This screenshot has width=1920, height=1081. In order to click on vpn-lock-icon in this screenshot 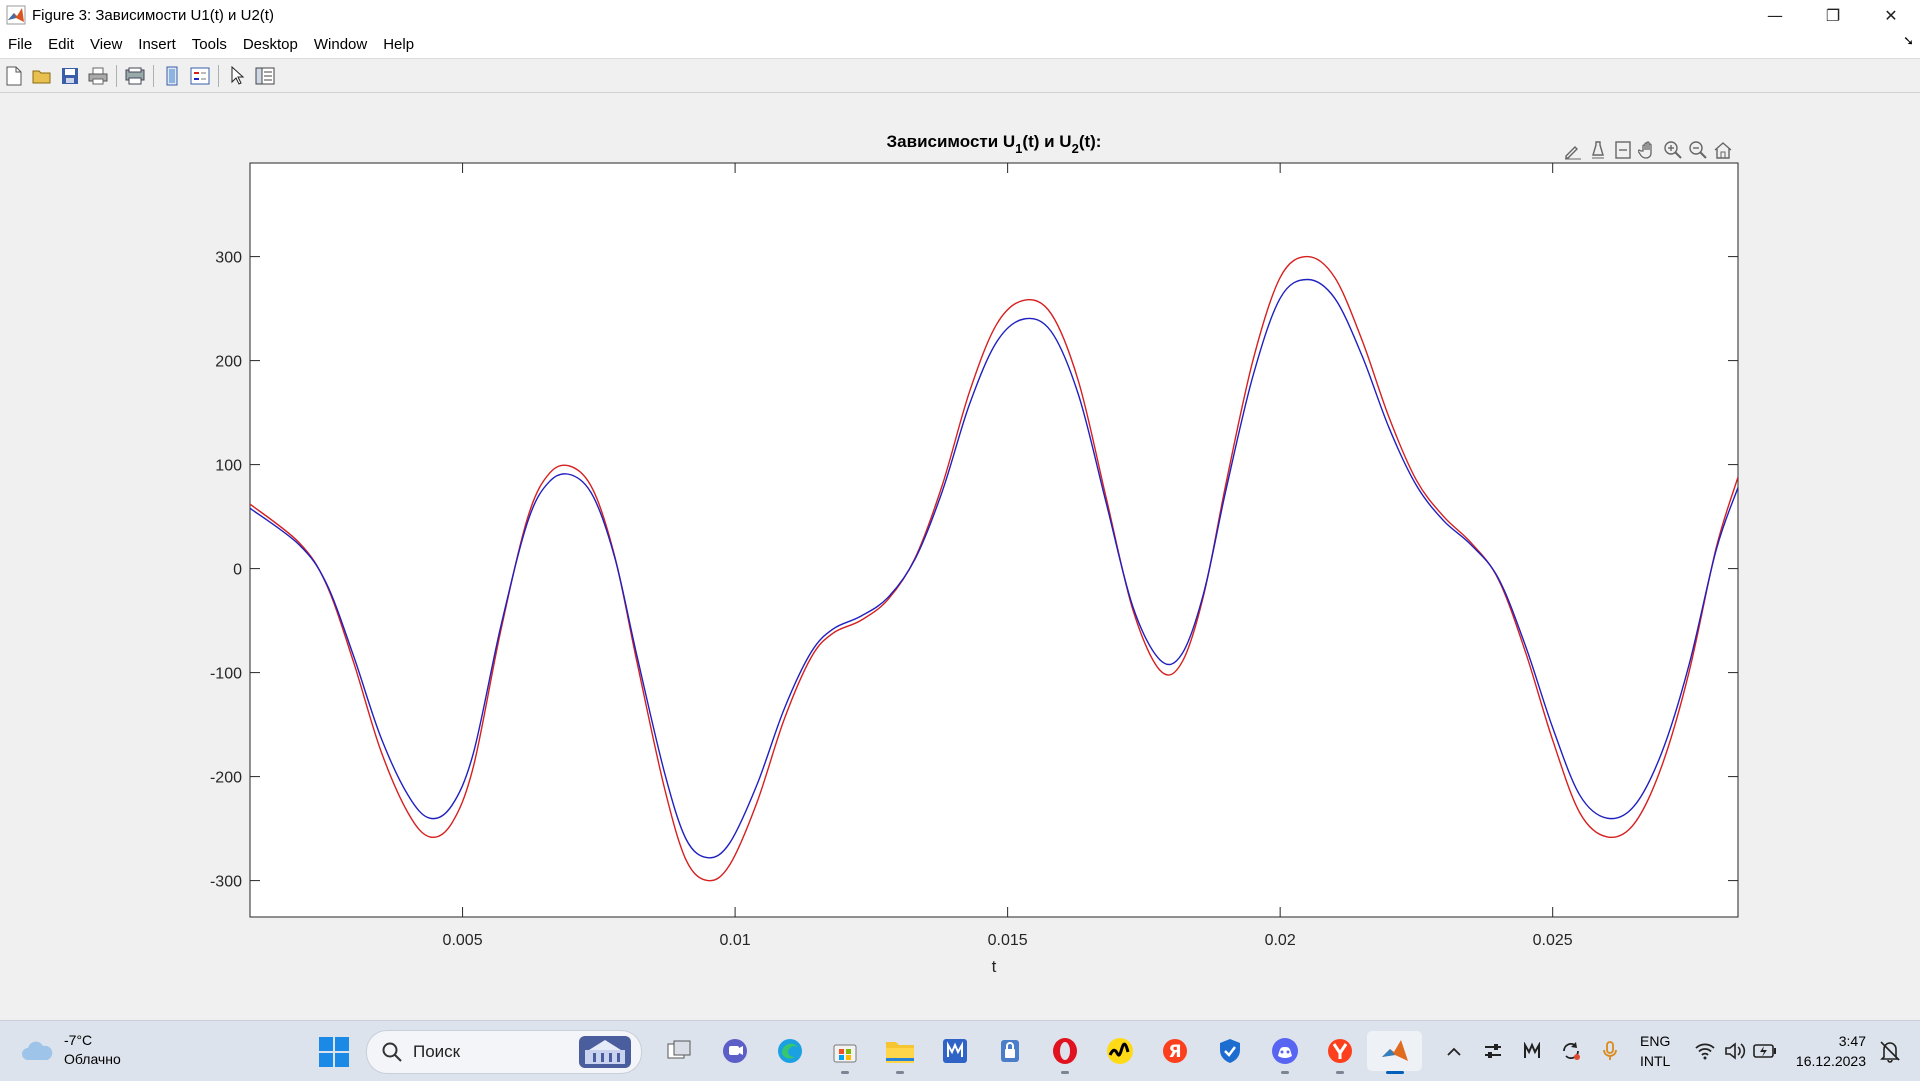, I will do `click(1009, 1051)`.